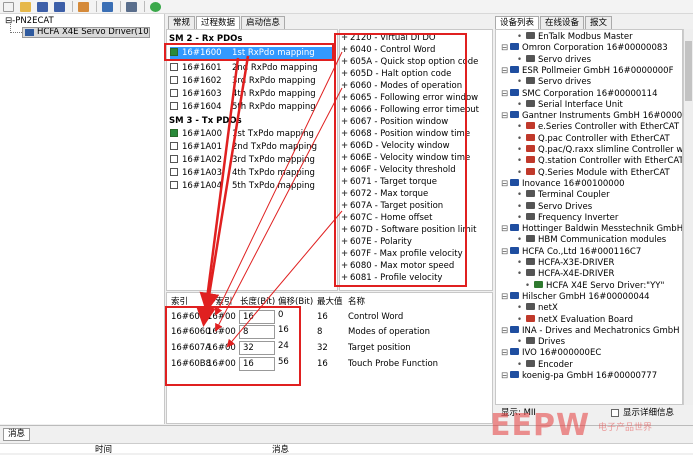 This screenshot has height=455, width=693. I want to click on object-item: +6072 - Max torque, so click(384, 195).